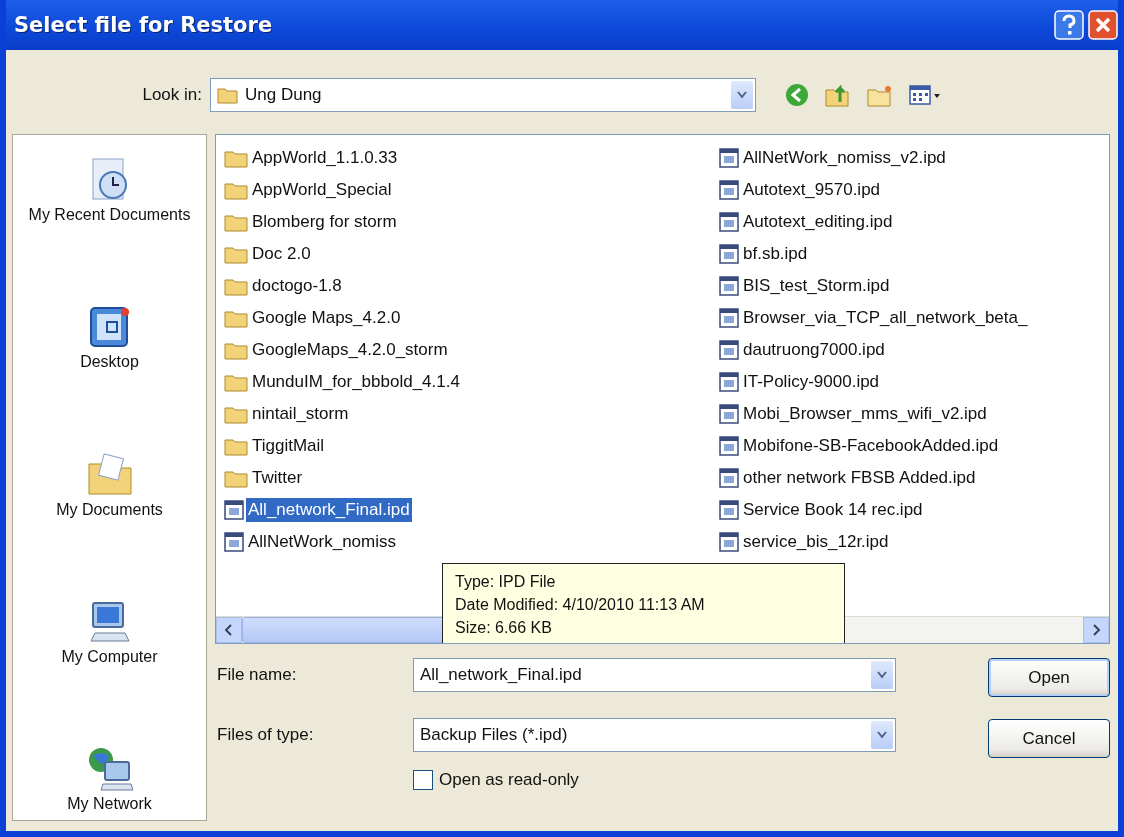 The image size is (1124, 837). Describe the element at coordinates (506, 582) in the screenshot. I see `tooltip-text: Type: IPD File` at that location.